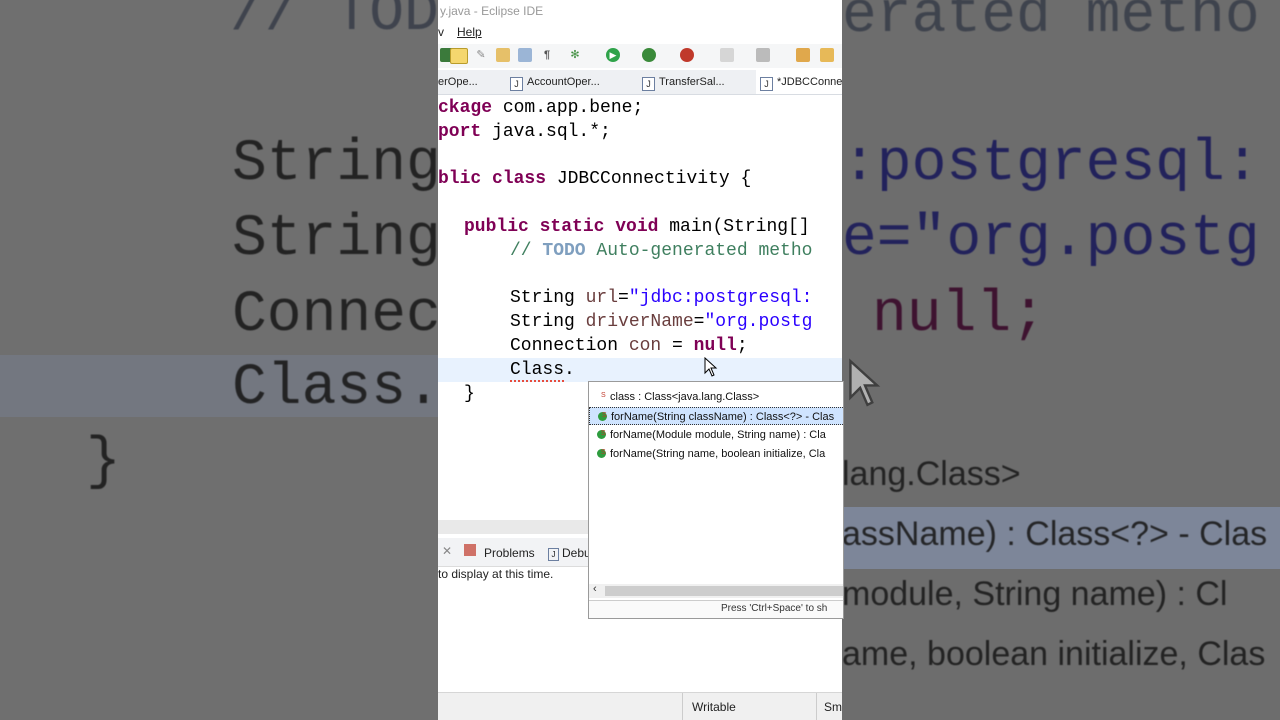  What do you see at coordinates (799, 82) in the screenshot?
I see `tab-jdbc-connectivity: J *JDBCConne` at bounding box center [799, 82].